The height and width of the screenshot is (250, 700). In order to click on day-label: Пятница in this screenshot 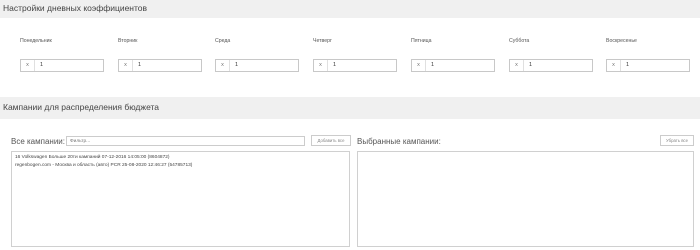, I will do `click(421, 41)`.